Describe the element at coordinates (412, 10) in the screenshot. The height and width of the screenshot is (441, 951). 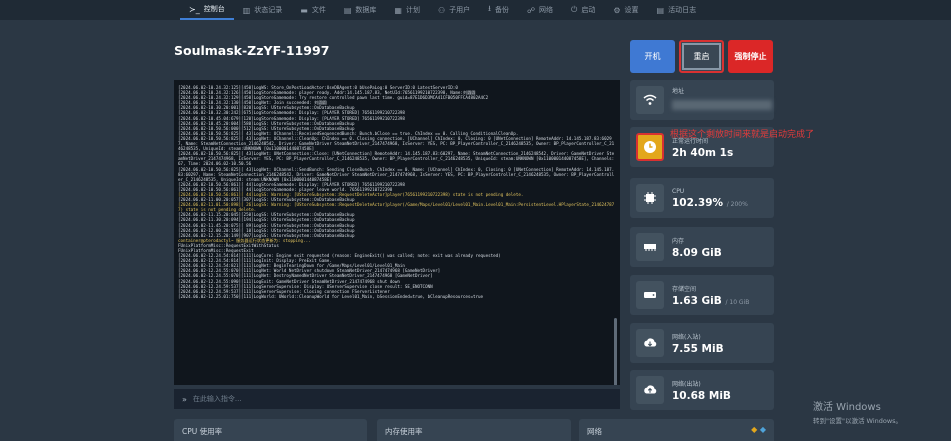
I see `nav-label: 计划` at that location.